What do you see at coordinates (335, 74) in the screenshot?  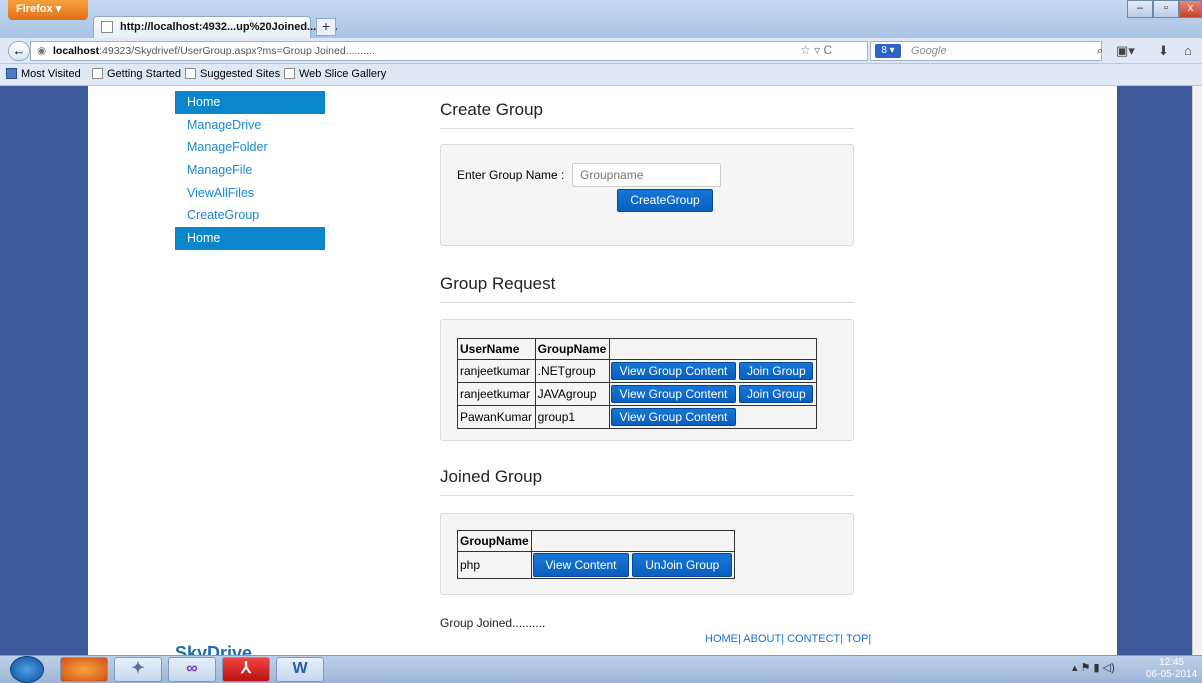 I see `bookmark-web-slice-gallery: Web Slice Gallery` at bounding box center [335, 74].